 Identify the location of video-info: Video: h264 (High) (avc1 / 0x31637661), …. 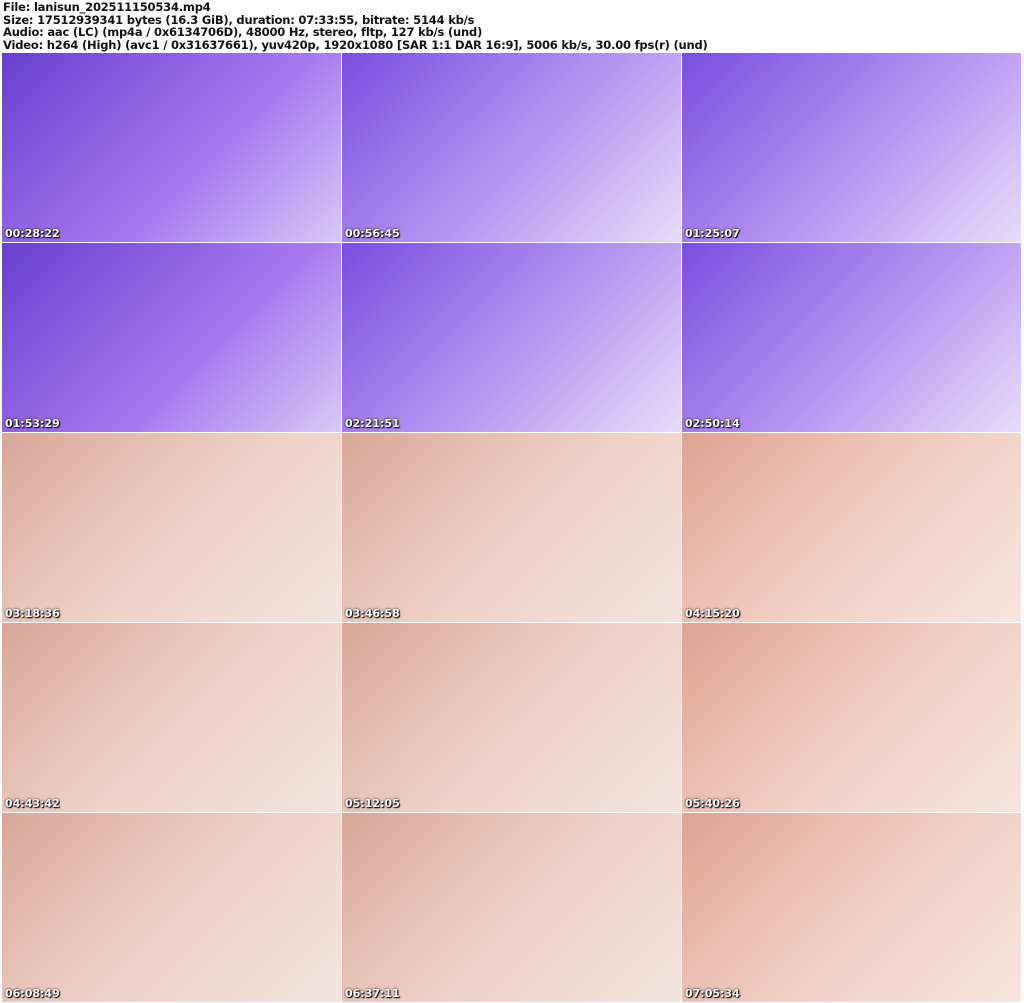
(355, 44).